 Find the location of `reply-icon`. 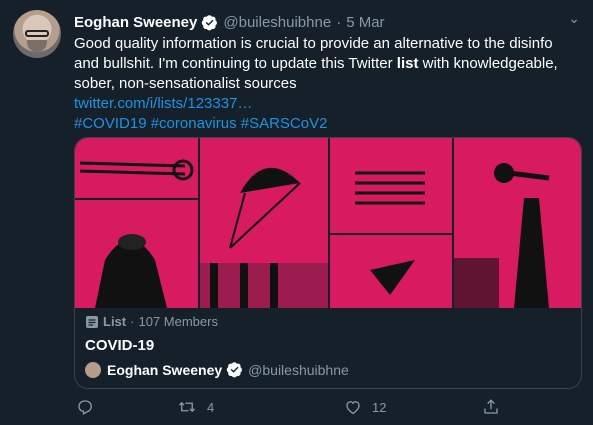

reply-icon is located at coordinates (85, 407).